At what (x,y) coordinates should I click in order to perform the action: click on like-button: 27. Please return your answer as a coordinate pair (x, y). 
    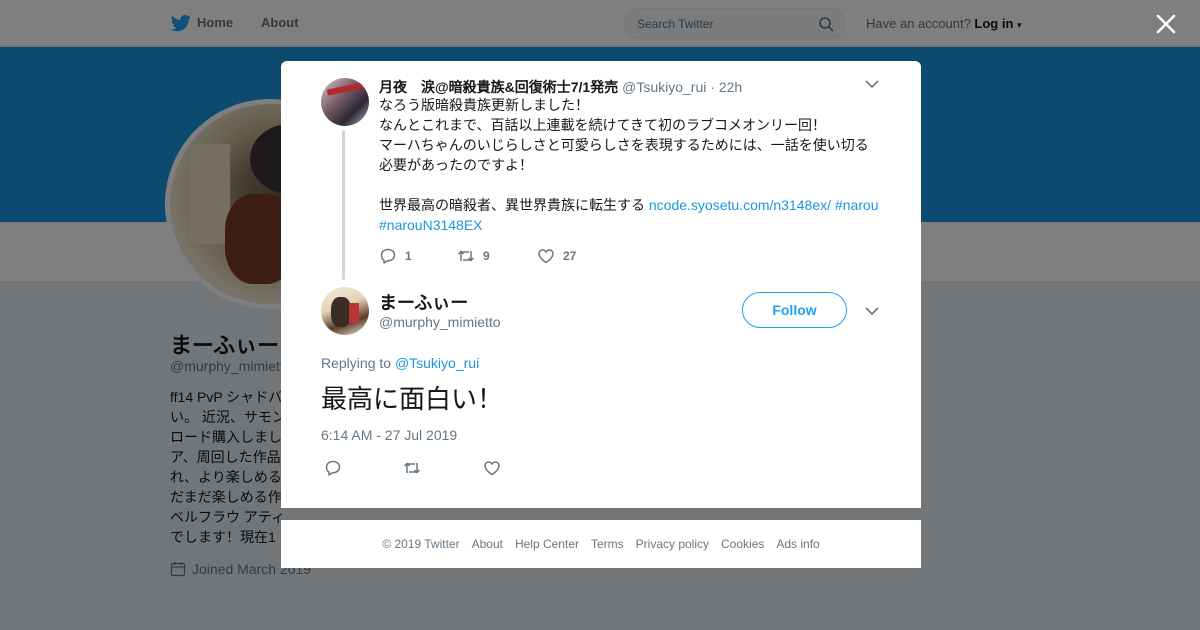
    Looking at the image, I should click on (556, 256).